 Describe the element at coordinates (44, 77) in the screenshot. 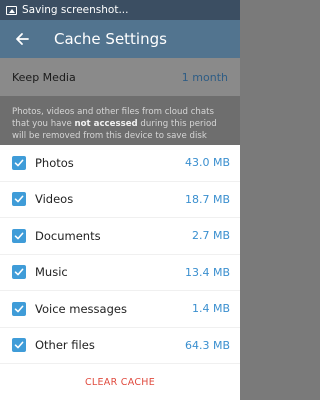

I see `keep-media-label: Keep Media` at that location.